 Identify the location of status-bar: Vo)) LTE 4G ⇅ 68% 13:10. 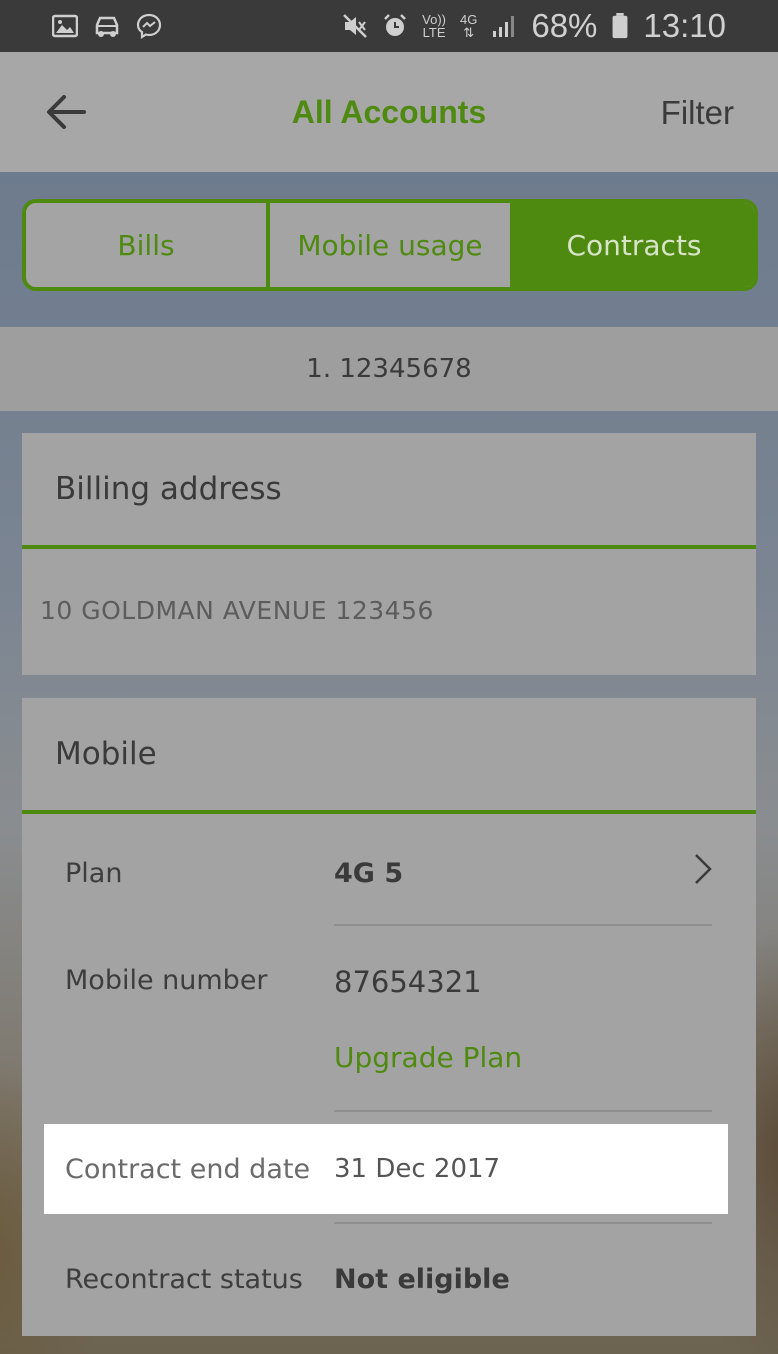
(389, 26).